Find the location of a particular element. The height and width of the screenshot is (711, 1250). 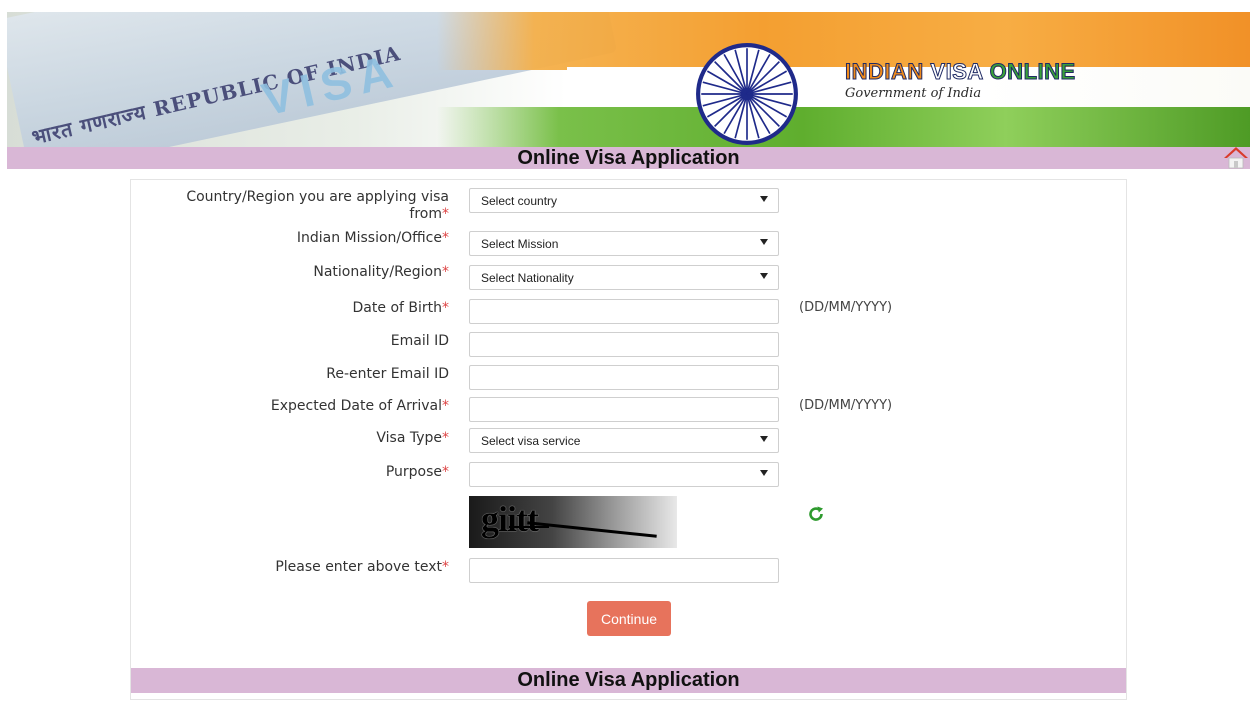

footer-bar: Online Visa Application is located at coordinates (628, 680).